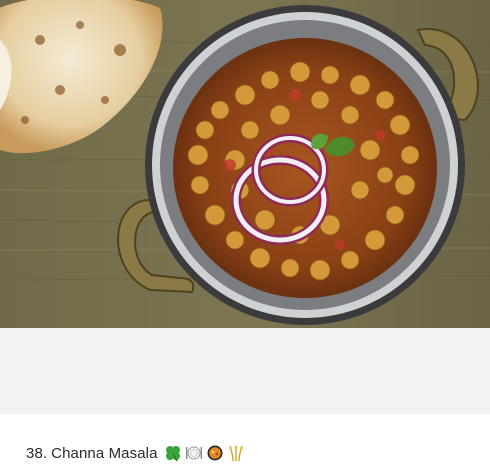 This screenshot has height=472, width=490. What do you see at coordinates (104, 453) in the screenshot?
I see `caption-title: Channa Masala` at bounding box center [104, 453].